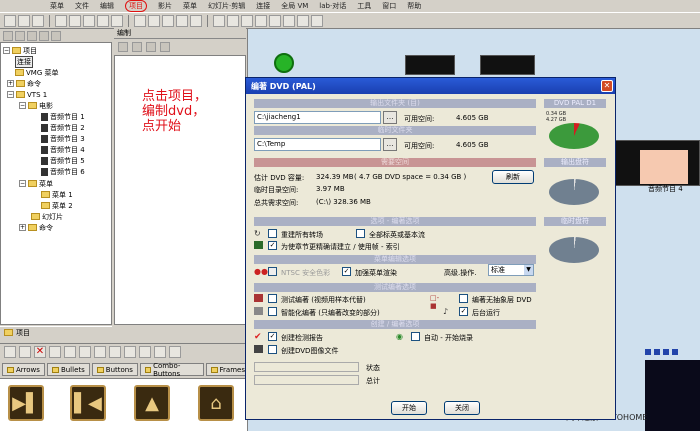 The image size is (700, 431). I want to click on close-icon: ✕, so click(607, 86).